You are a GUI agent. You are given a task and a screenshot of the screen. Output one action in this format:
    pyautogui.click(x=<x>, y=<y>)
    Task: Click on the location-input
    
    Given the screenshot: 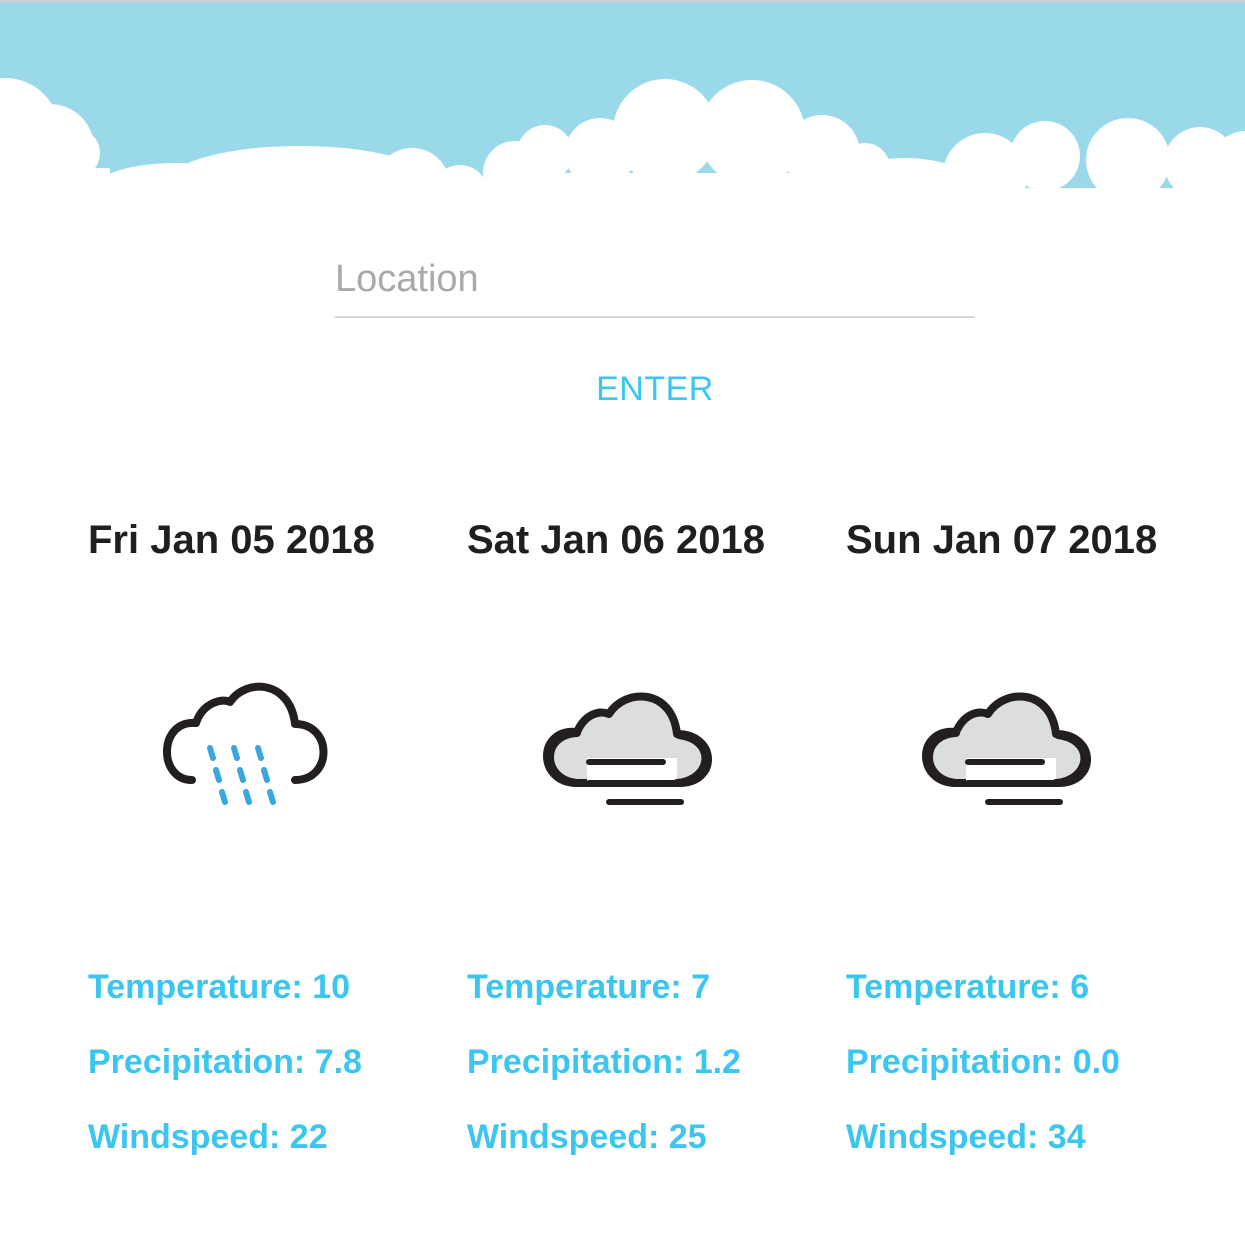 What is the action you would take?
    pyautogui.click(x=655, y=284)
    